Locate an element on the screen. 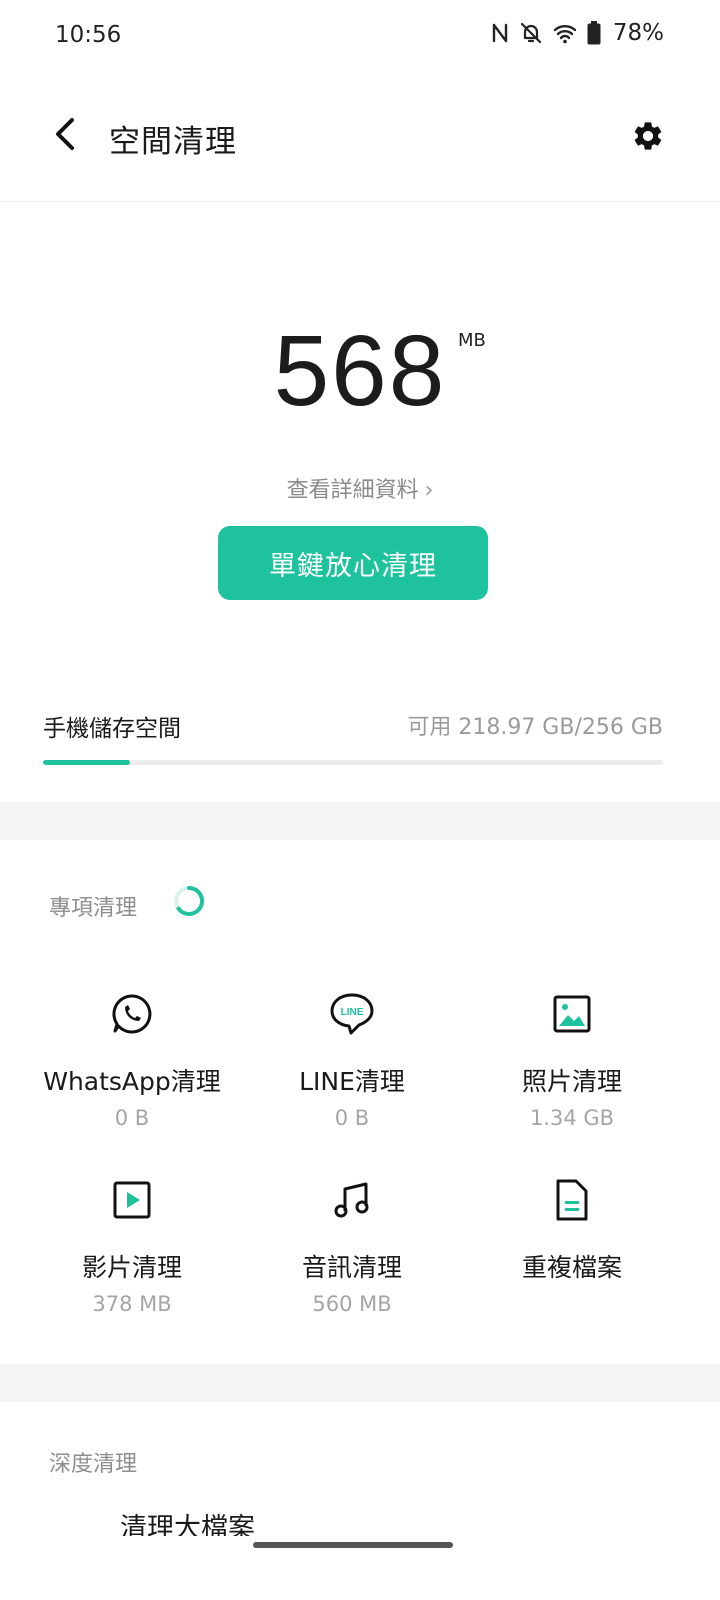 The image size is (720, 1600). app-bar: 空間清理 is located at coordinates (360, 137).